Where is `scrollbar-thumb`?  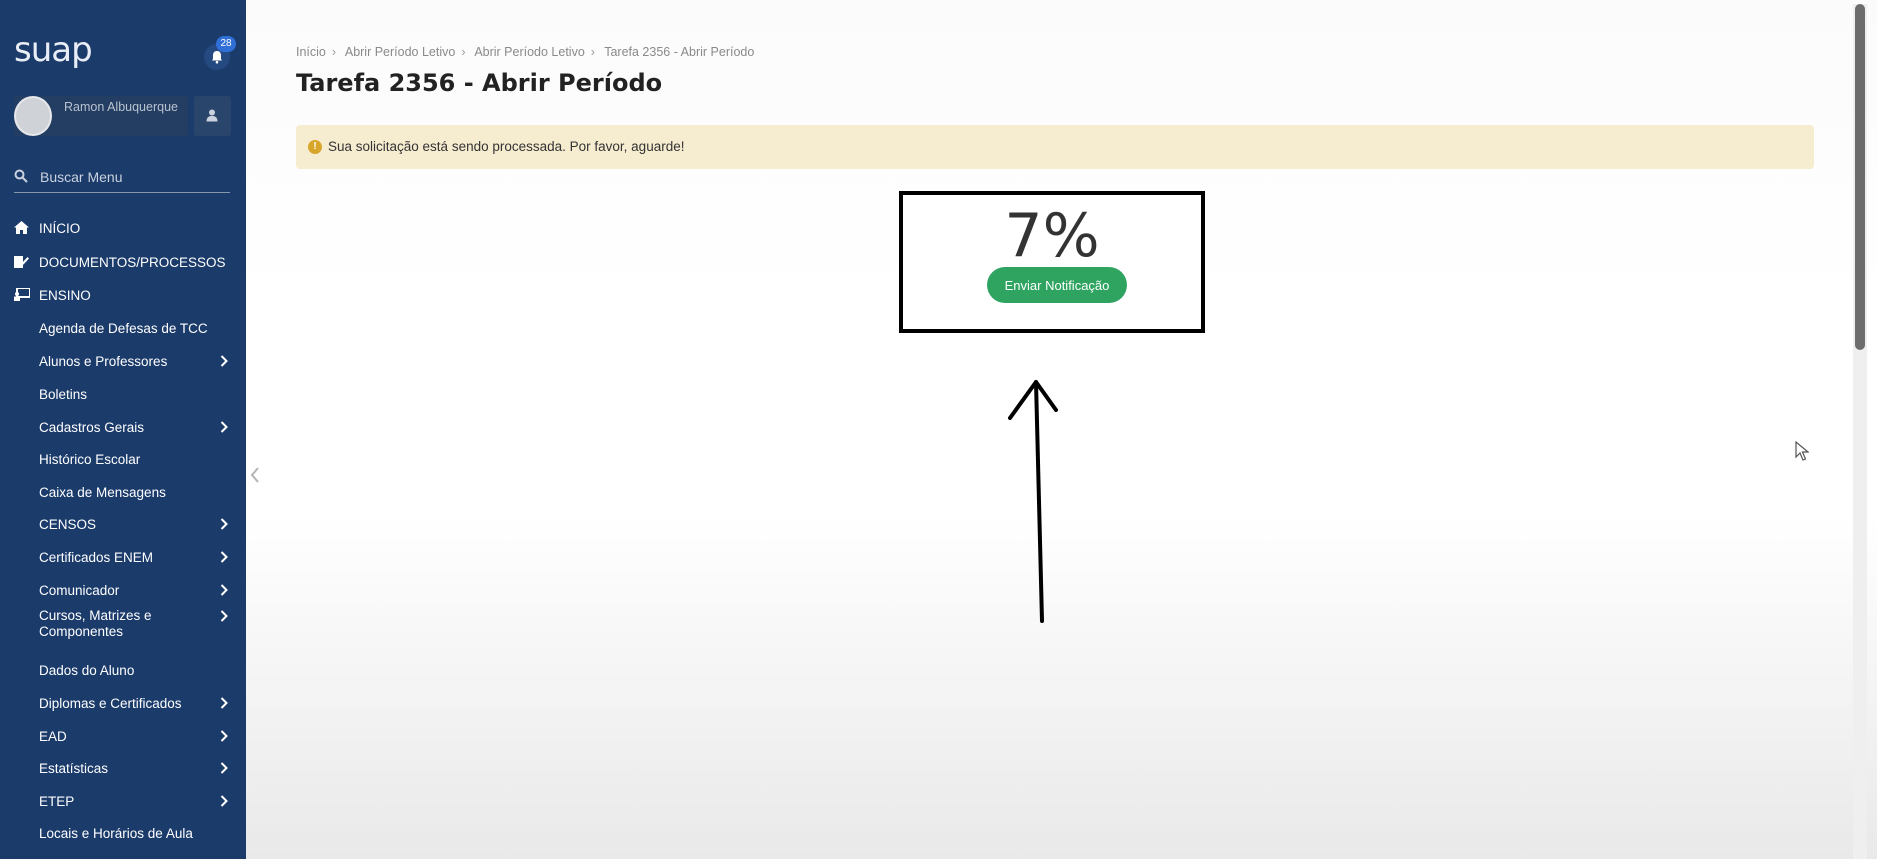
scrollbar-thumb is located at coordinates (1860, 177).